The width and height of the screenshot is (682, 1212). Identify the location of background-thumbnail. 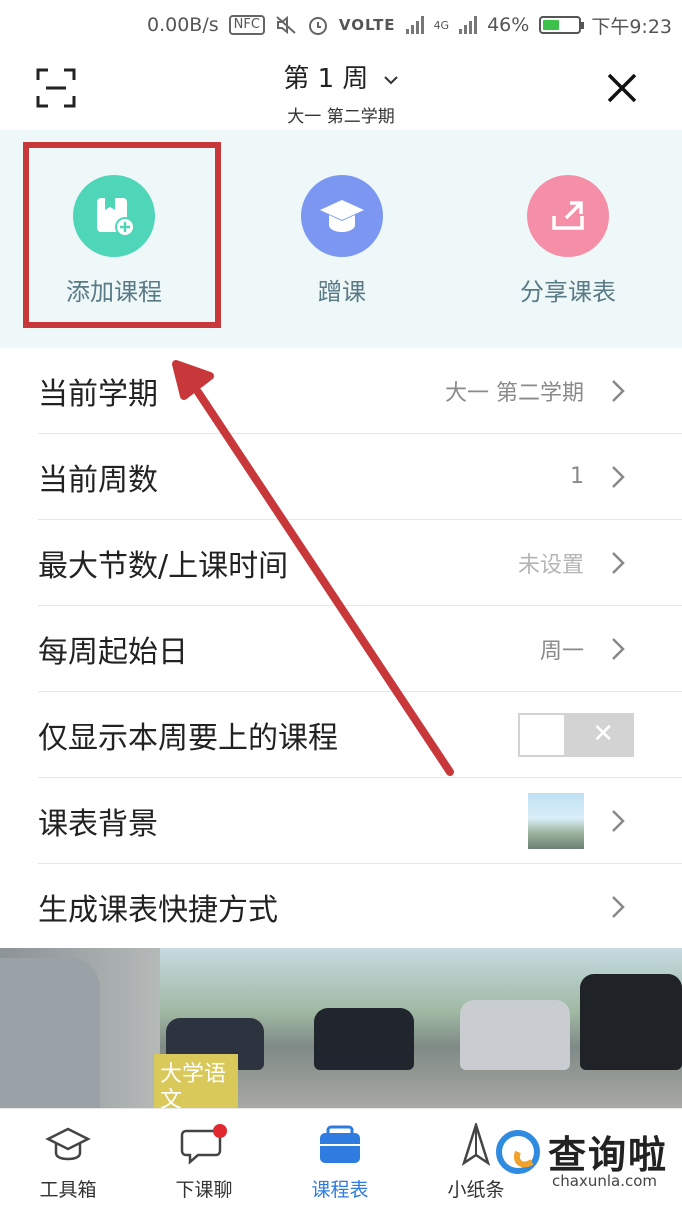
(556, 820).